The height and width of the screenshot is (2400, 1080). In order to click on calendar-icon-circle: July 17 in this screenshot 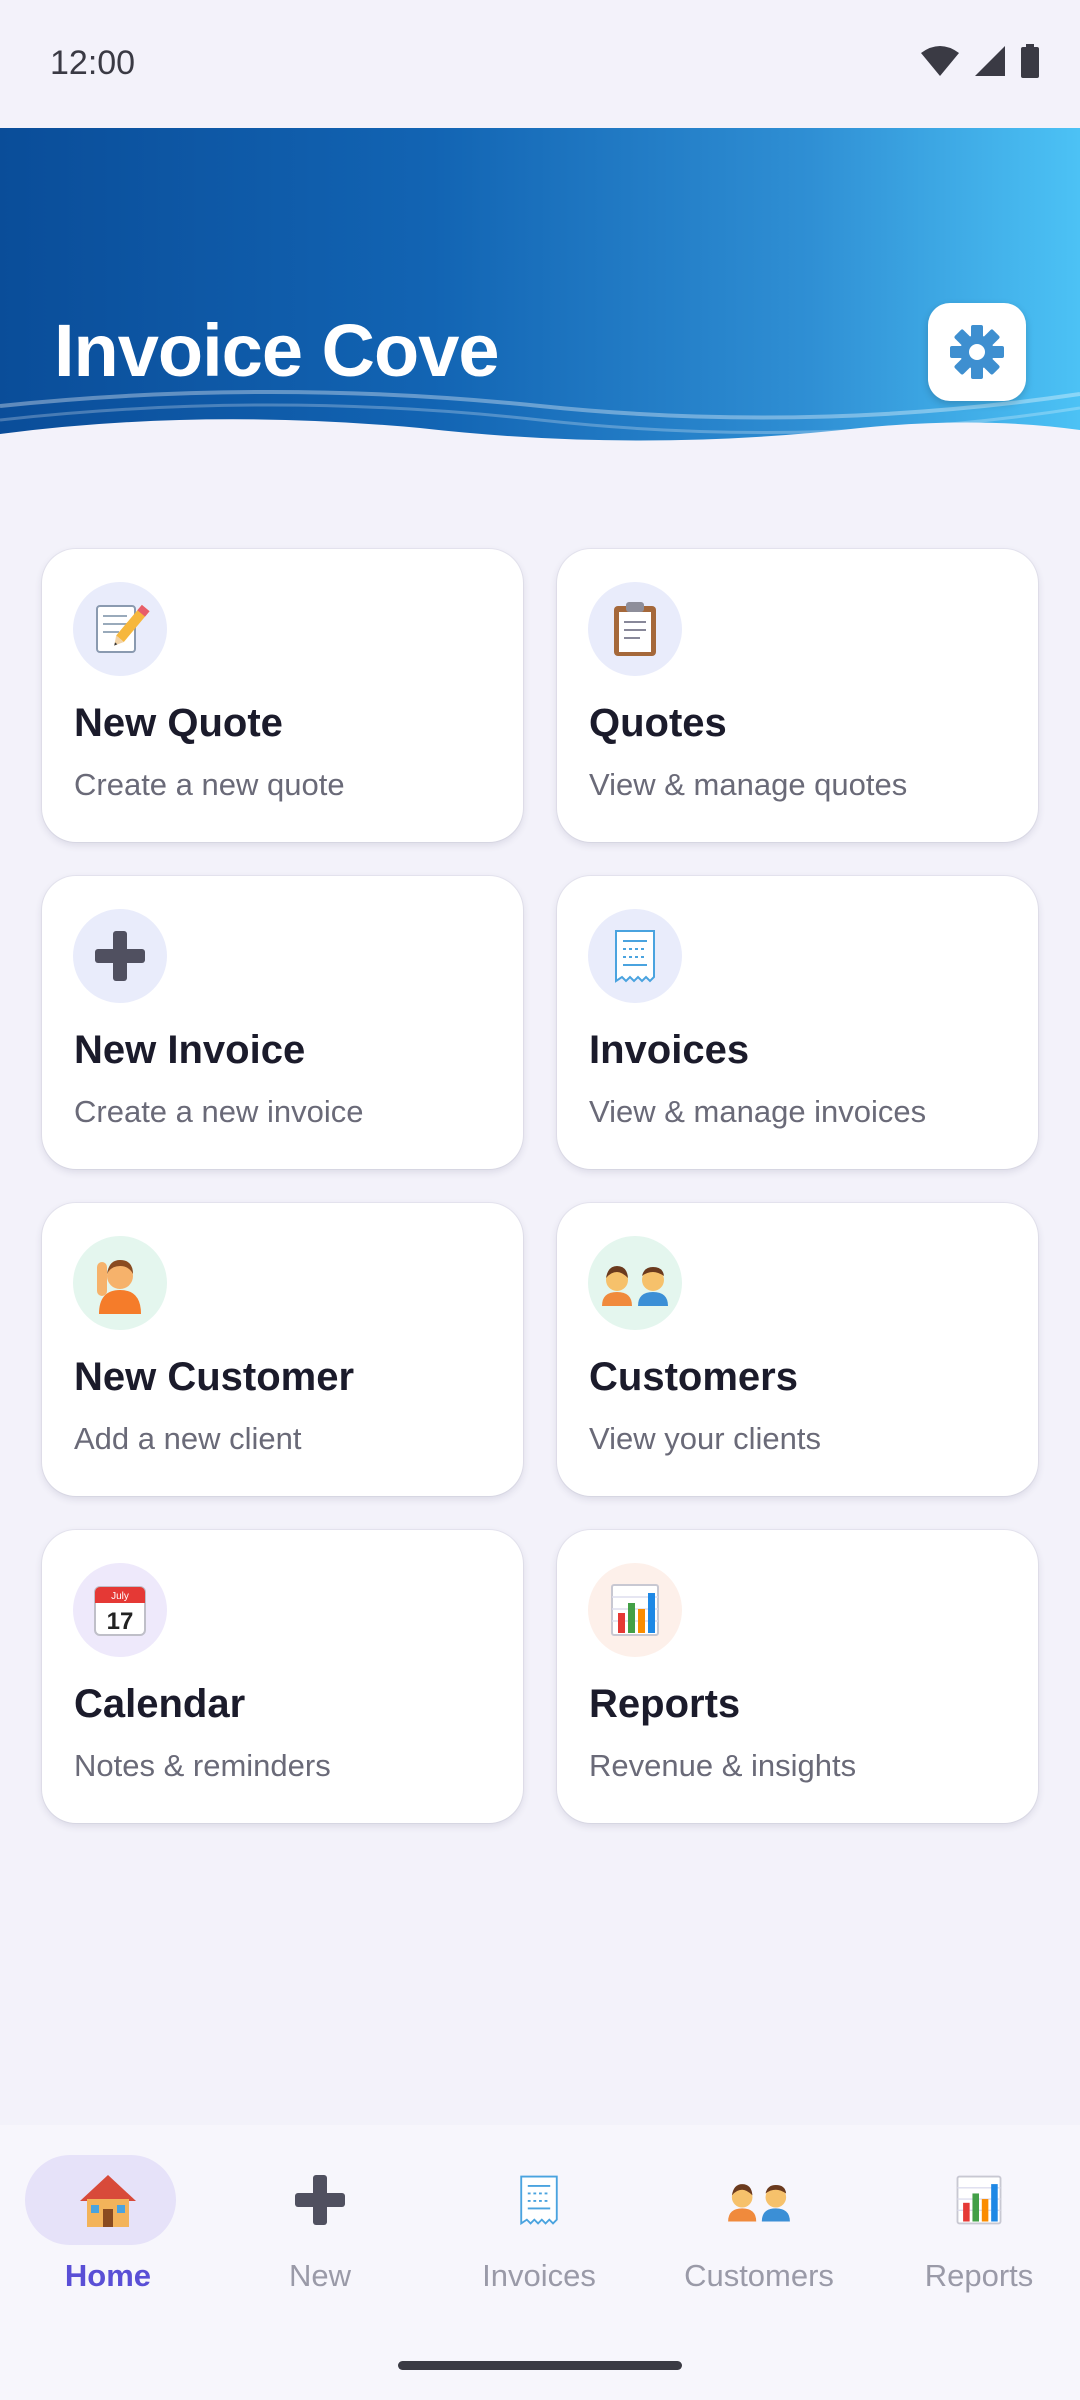, I will do `click(120, 1610)`.